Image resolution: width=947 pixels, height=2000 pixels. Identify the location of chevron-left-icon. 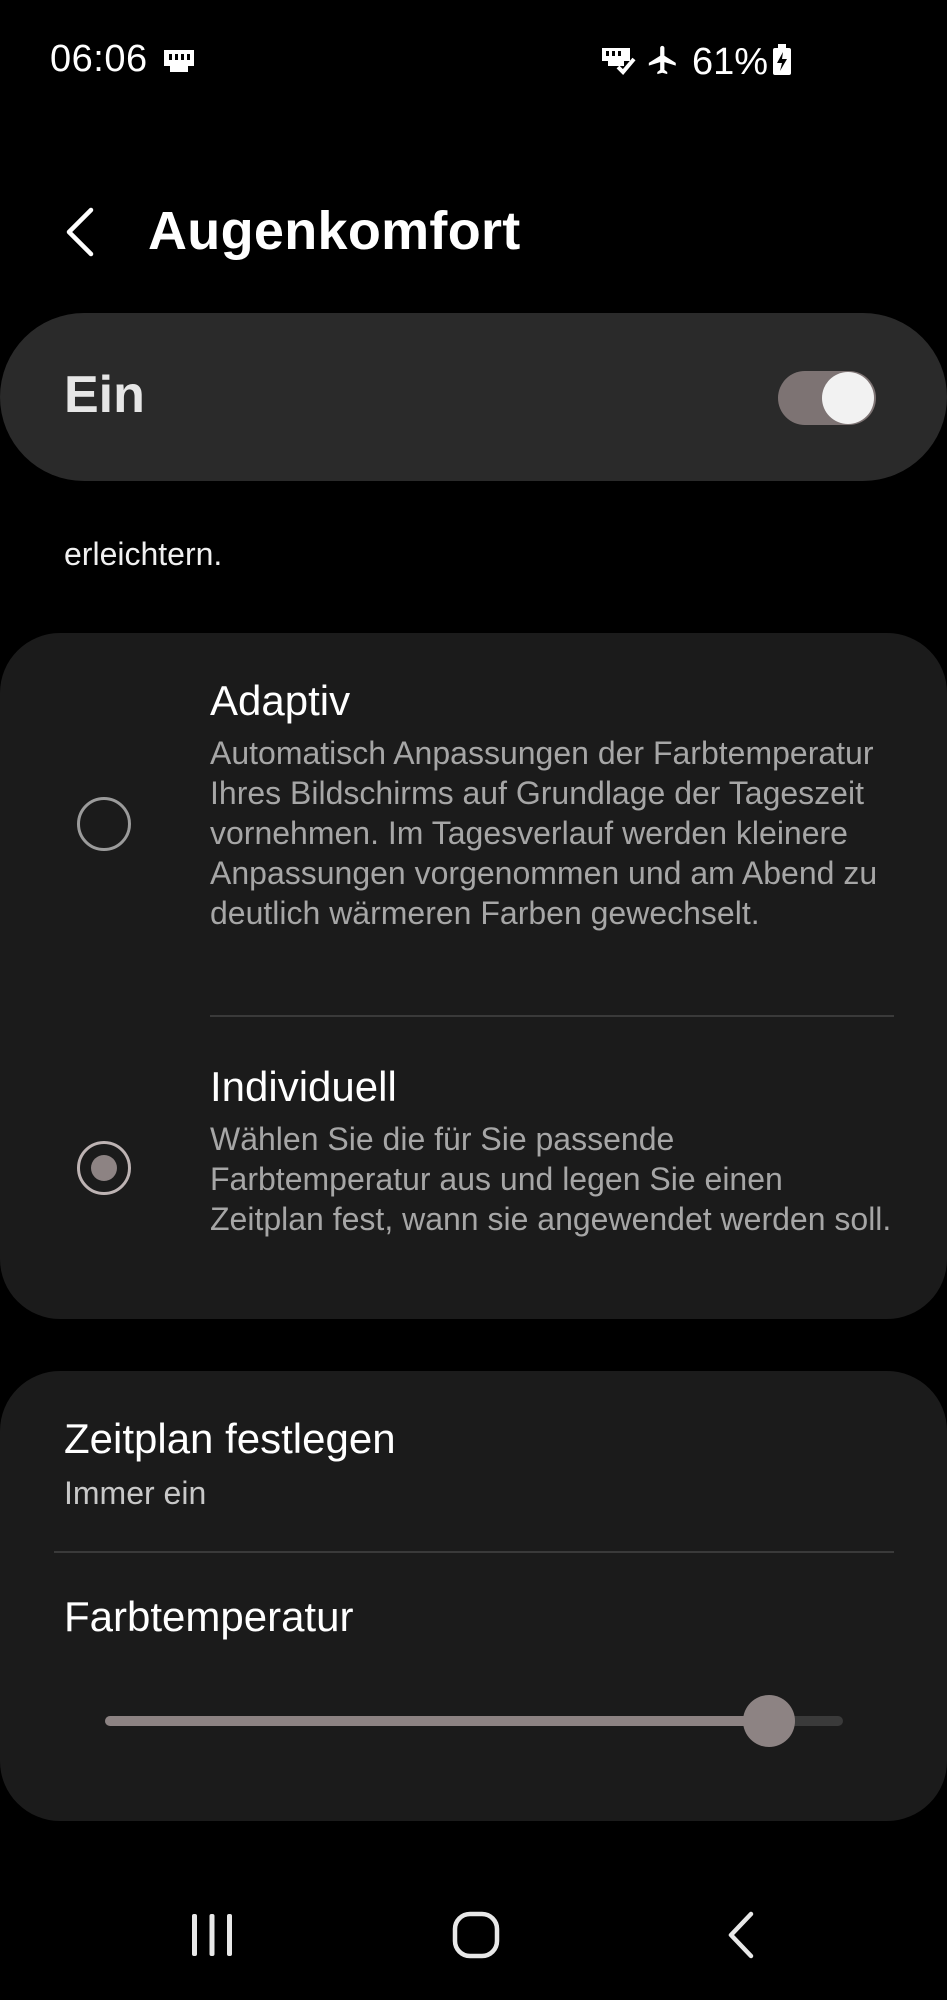
(85, 232).